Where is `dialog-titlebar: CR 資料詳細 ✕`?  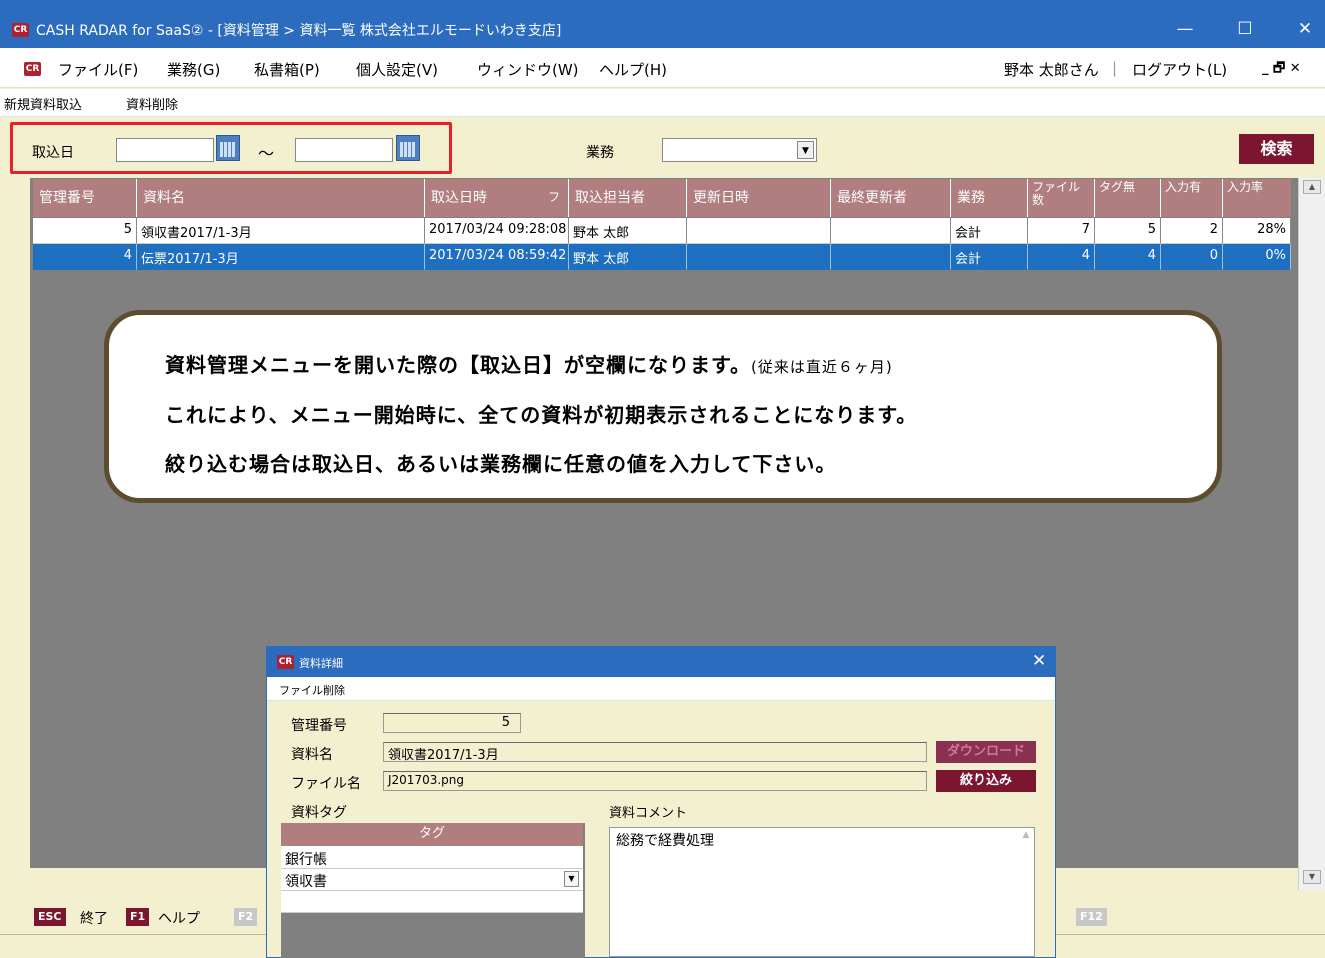 dialog-titlebar: CR 資料詳細 ✕ is located at coordinates (661, 662).